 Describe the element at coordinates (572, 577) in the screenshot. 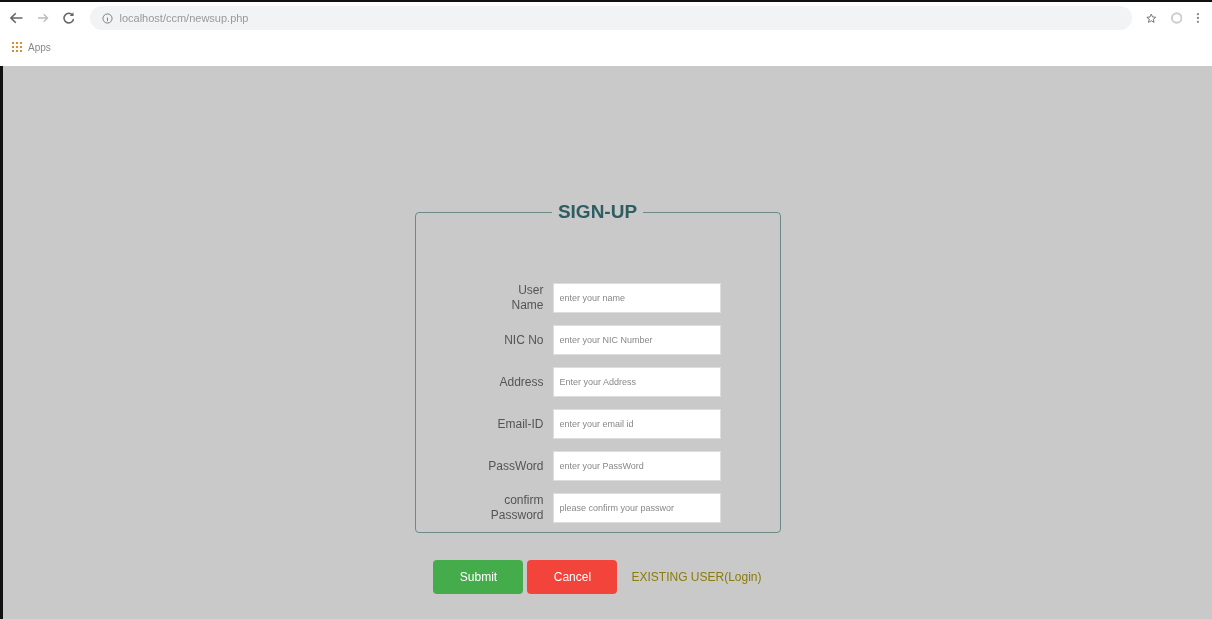

I see `cancel-button: Cancel` at that location.